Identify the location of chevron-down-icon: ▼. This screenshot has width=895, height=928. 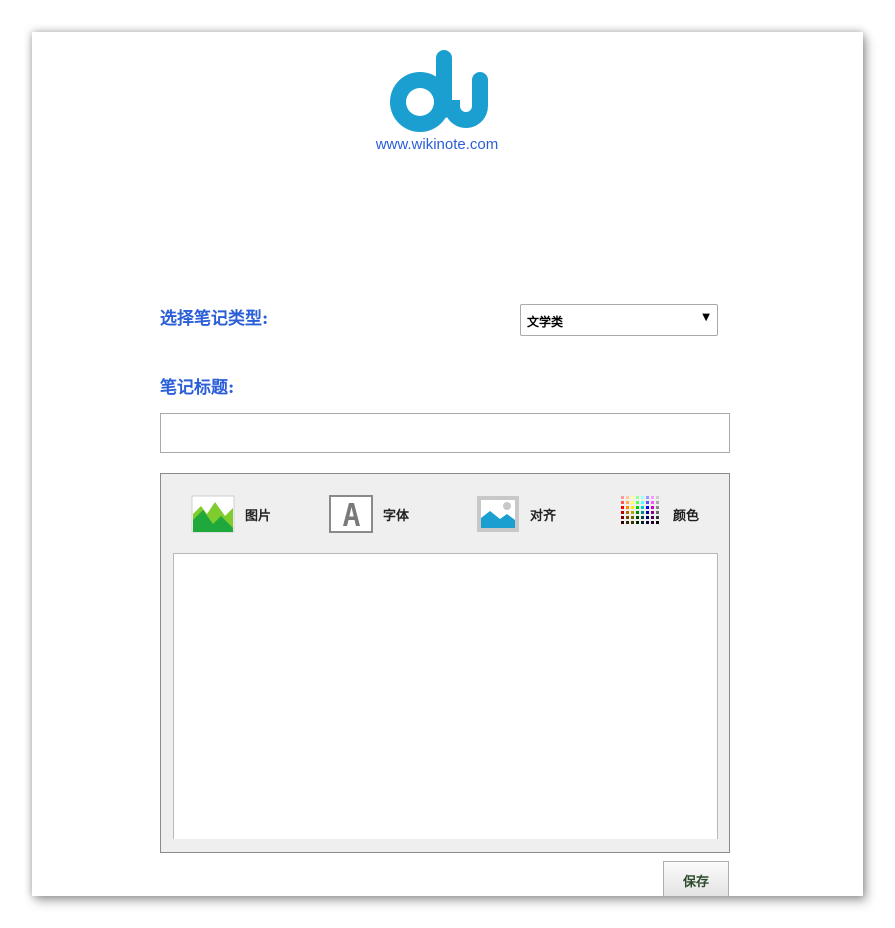
(706, 317).